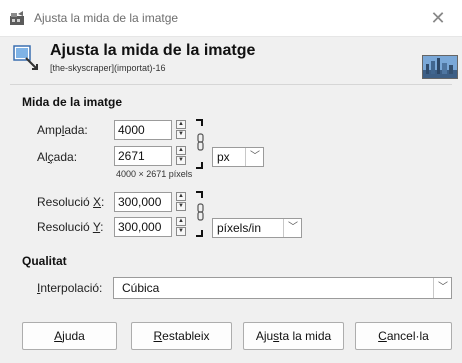 The width and height of the screenshot is (462, 363). I want to click on res-y-spinner: 300,000 ▲ ▼, so click(152, 227).